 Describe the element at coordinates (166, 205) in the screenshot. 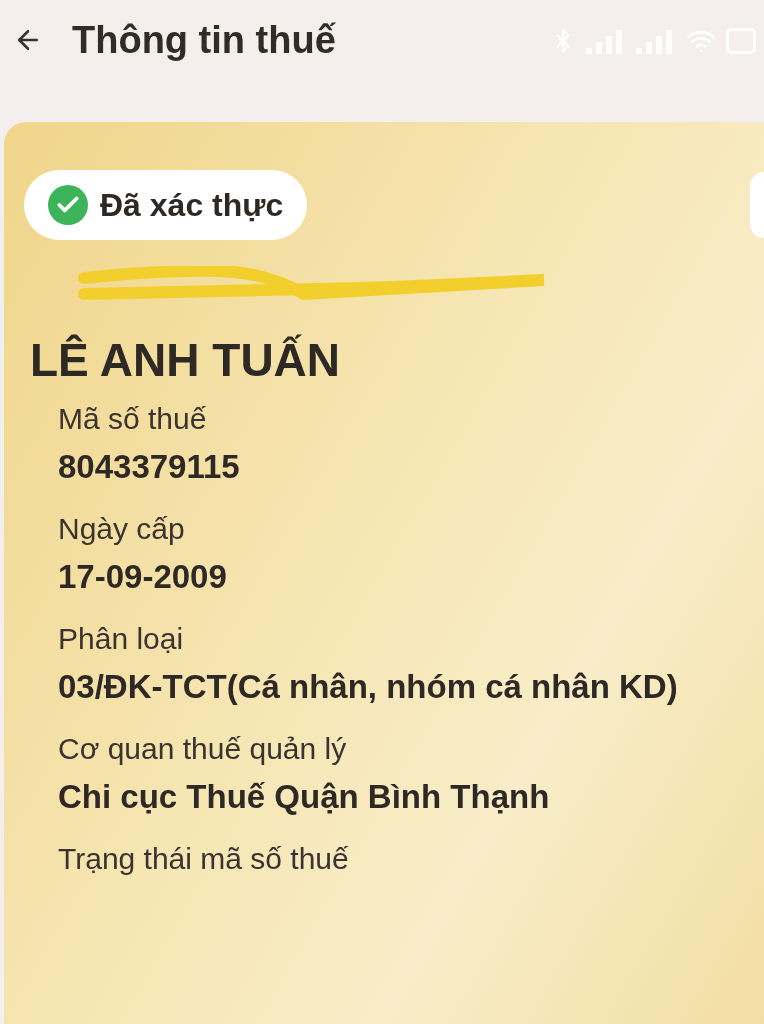

I see `verified-badge: Đã xác thực` at that location.